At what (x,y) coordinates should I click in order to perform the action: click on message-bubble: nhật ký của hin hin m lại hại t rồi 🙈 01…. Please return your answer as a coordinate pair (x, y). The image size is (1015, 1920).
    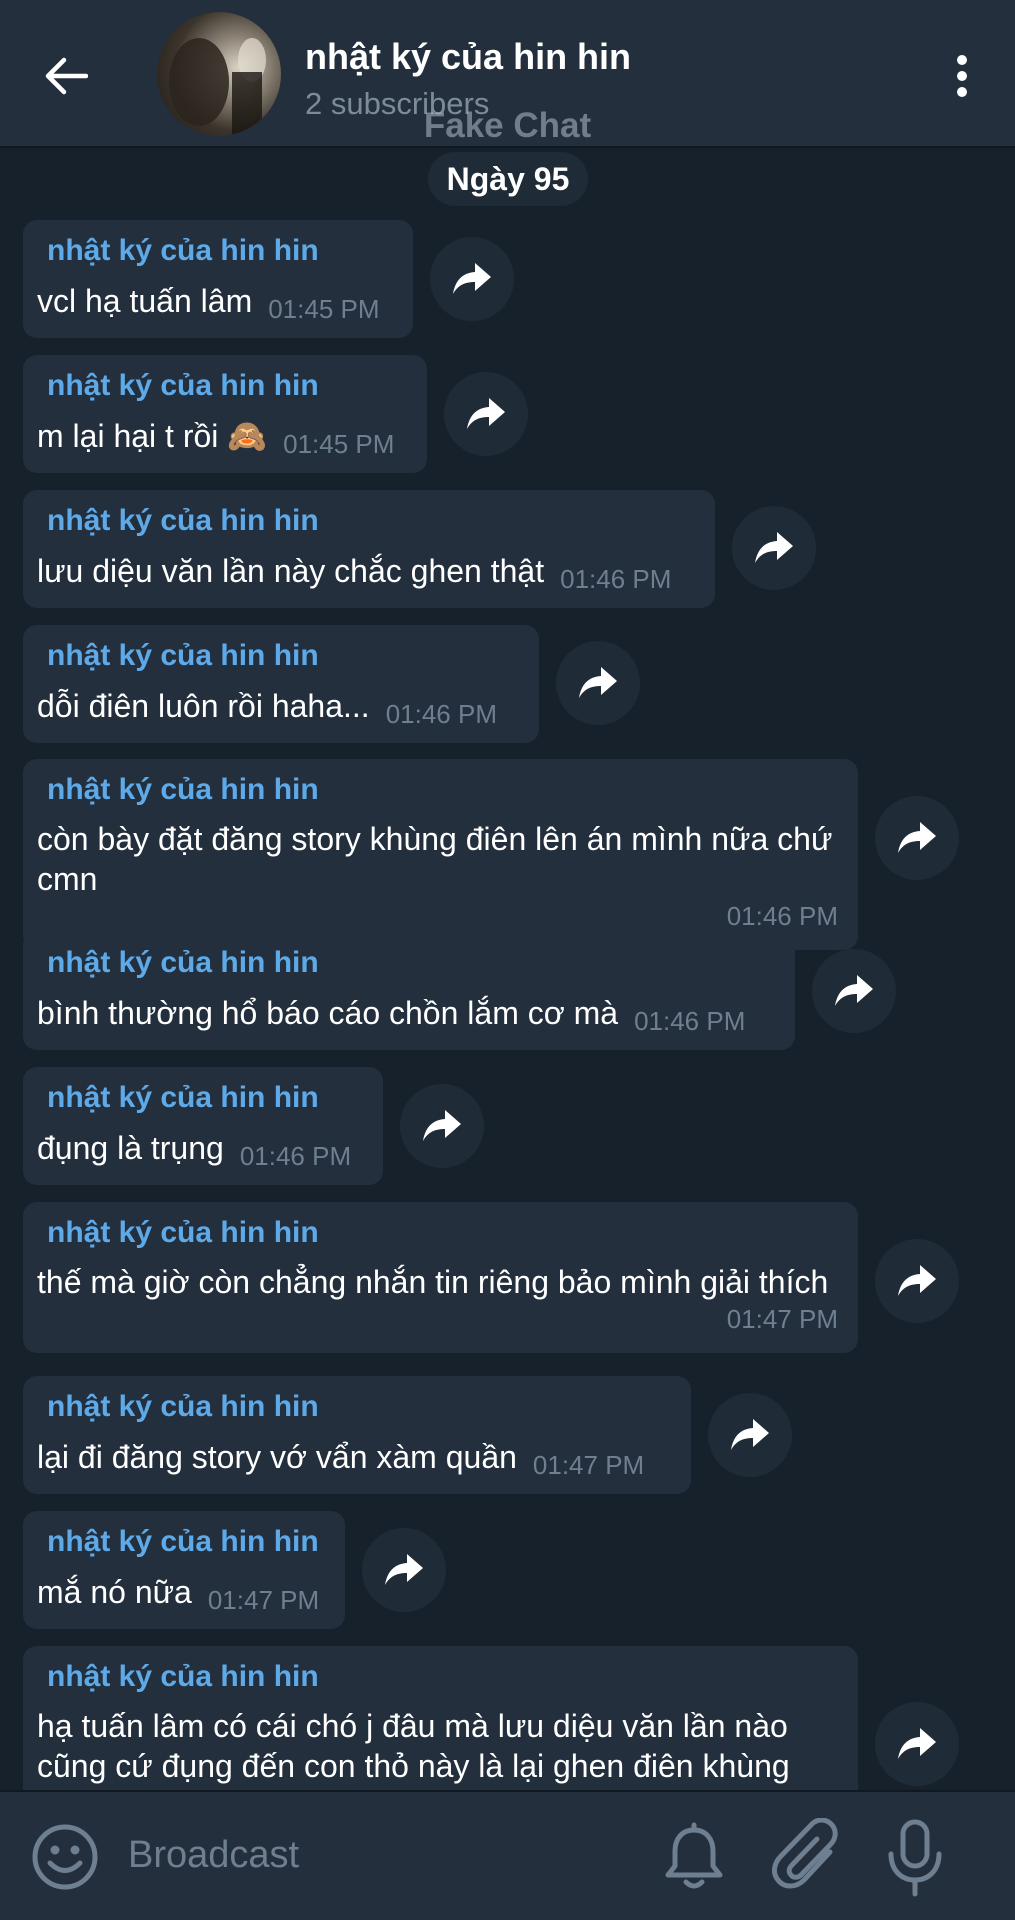
    Looking at the image, I should click on (225, 414).